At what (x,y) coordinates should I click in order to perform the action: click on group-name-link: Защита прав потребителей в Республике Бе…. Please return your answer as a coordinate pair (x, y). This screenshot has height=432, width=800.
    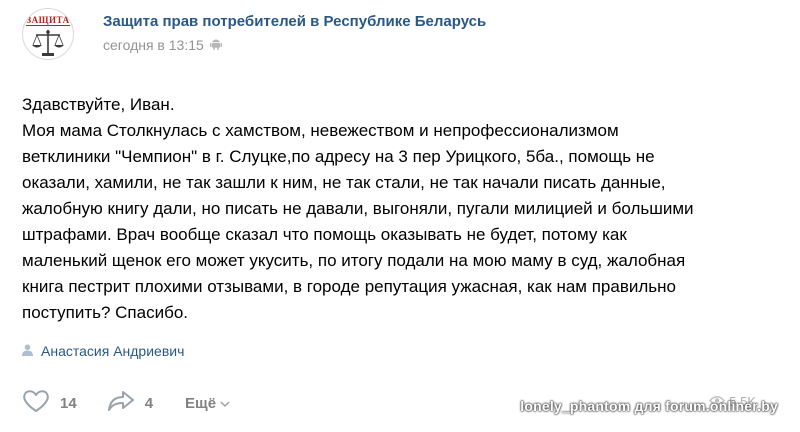
    Looking at the image, I should click on (294, 22).